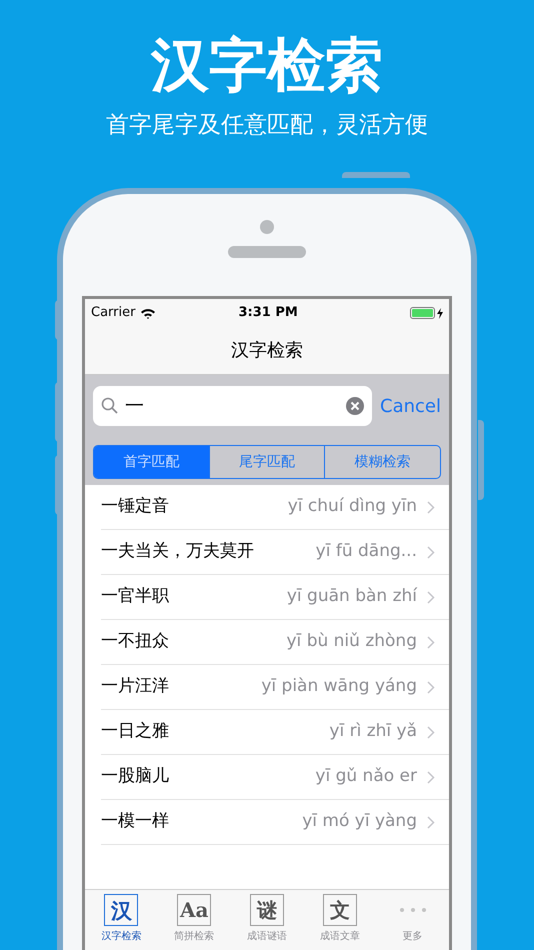 Image resolution: width=534 pixels, height=950 pixels. What do you see at coordinates (232, 406) in the screenshot?
I see `search-field: 一` at bounding box center [232, 406].